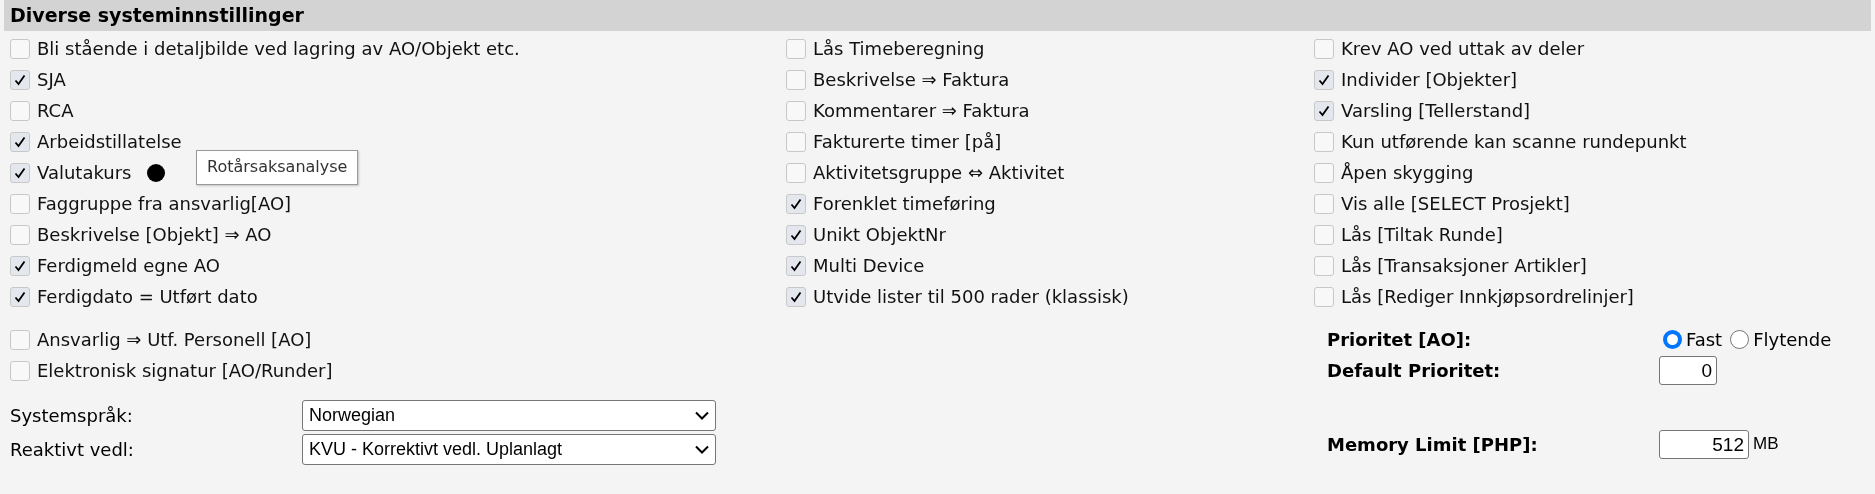 Image resolution: width=1875 pixels, height=494 pixels. What do you see at coordinates (1433, 444) in the screenshot?
I see `field-label: Memory Limit [PHP]:` at bounding box center [1433, 444].